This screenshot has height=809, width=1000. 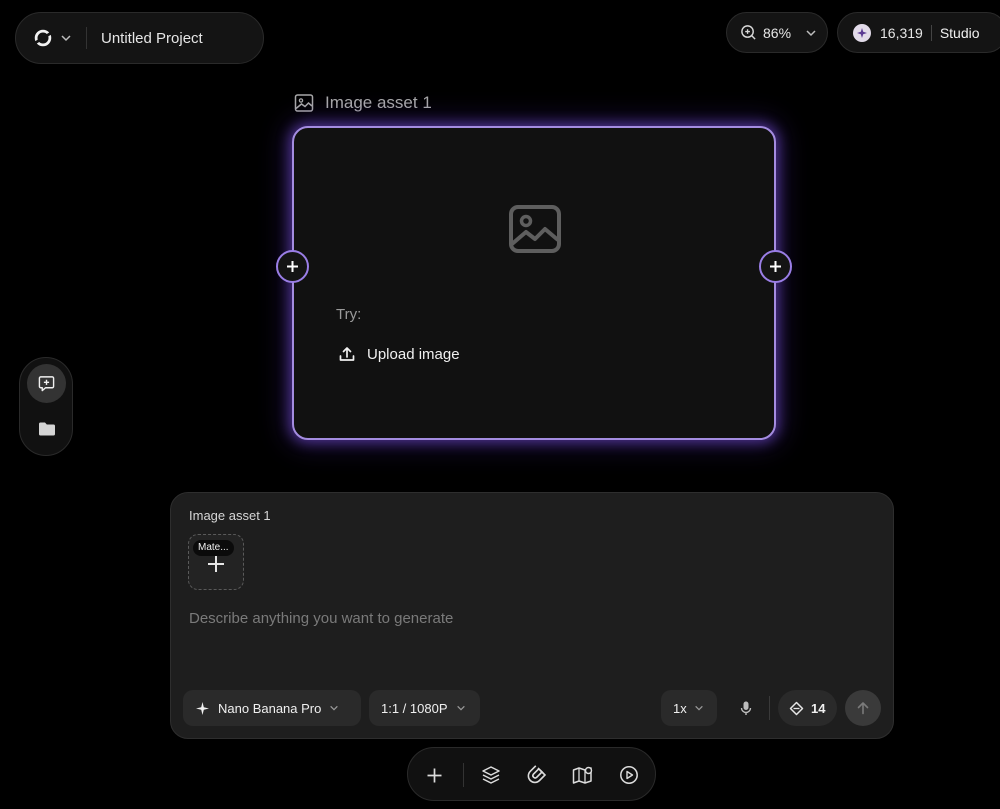 I want to click on upload-image-button: Upload image, so click(x=399, y=354).